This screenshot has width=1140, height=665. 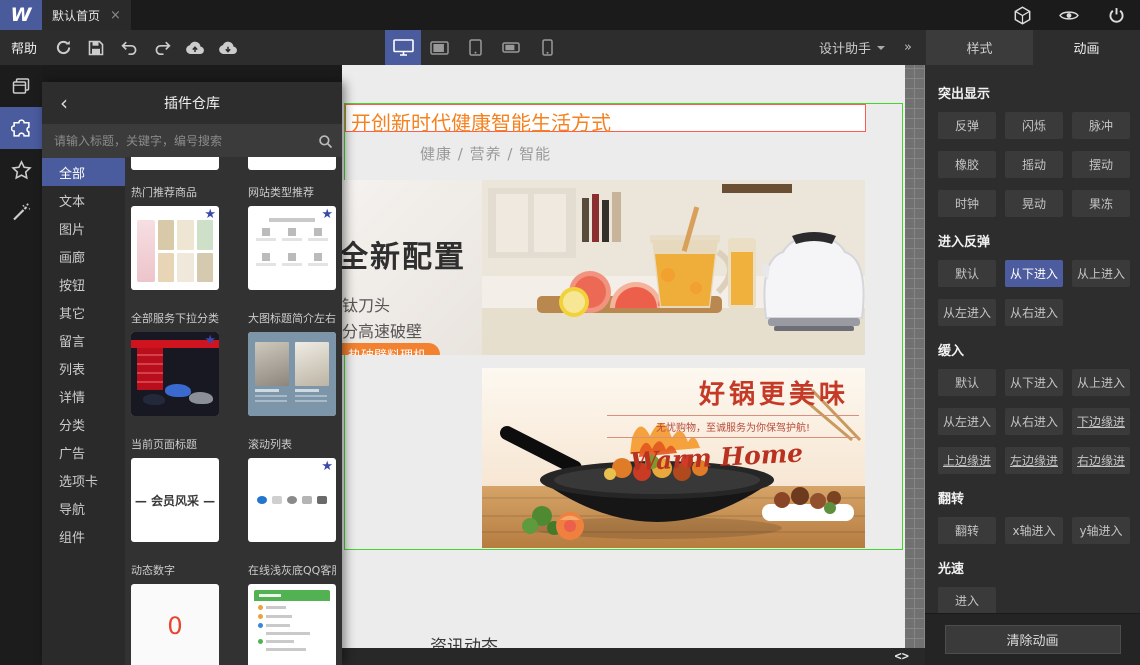 What do you see at coordinates (967, 125) in the screenshot?
I see `animation-option-button: 反弹` at bounding box center [967, 125].